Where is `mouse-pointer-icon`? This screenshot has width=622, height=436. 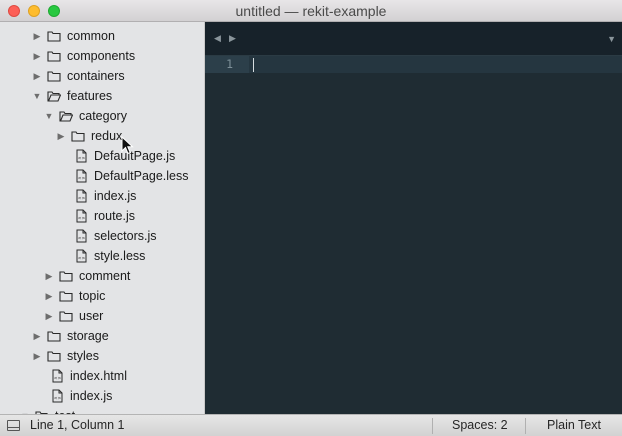 mouse-pointer-icon is located at coordinates (127, 145).